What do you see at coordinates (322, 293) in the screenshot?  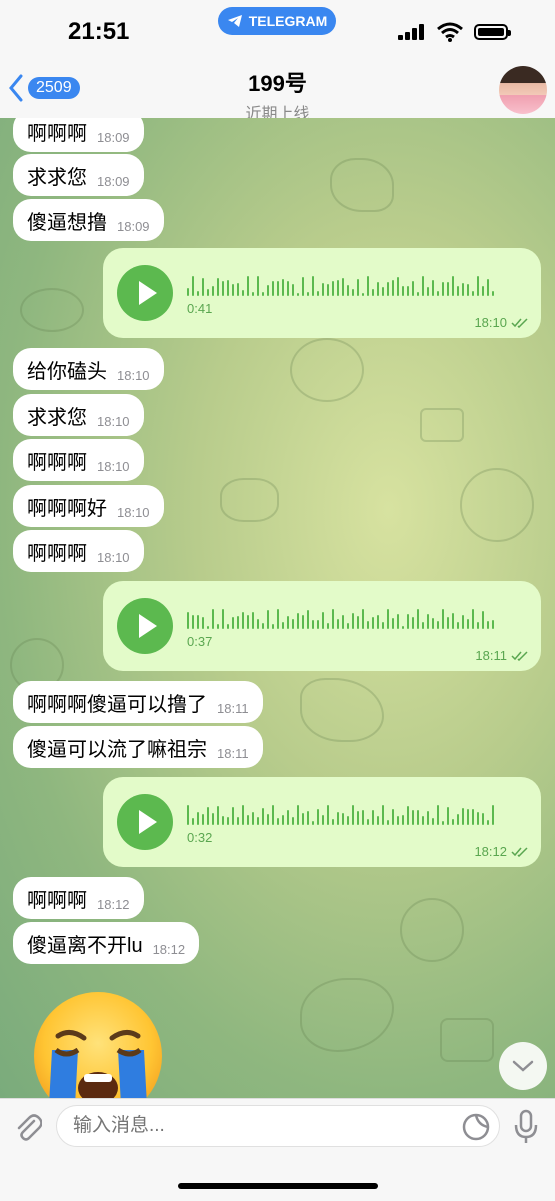 I see `outgoing-voice-message: 0:41 18:10` at bounding box center [322, 293].